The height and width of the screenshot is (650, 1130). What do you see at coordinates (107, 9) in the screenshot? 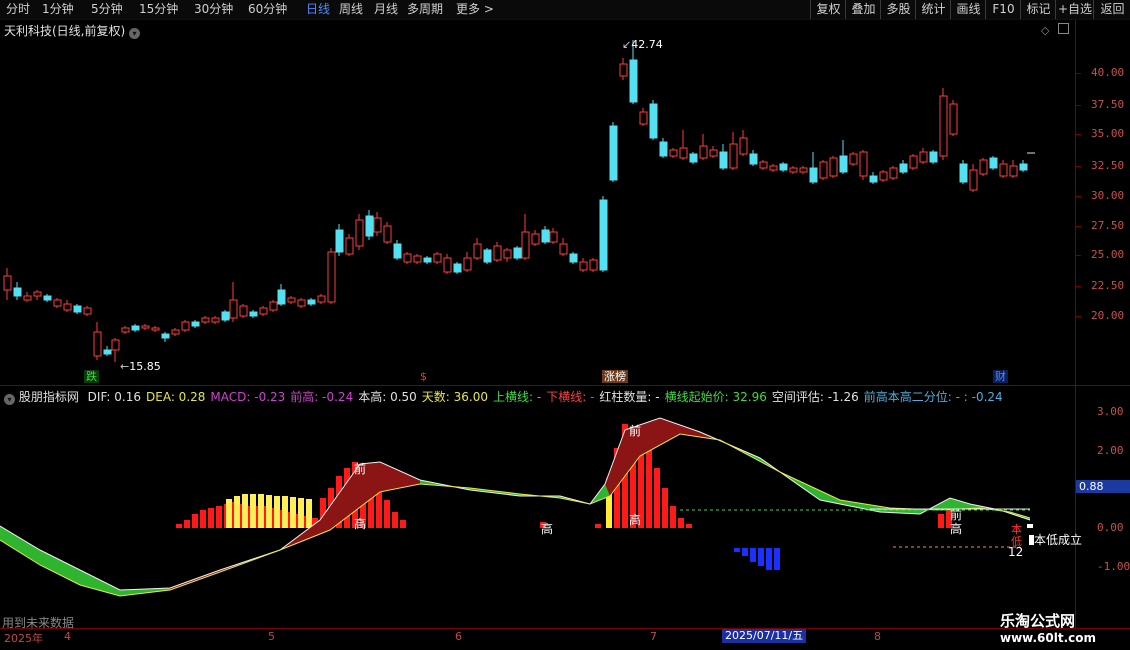
I see `period-tab-5min: 5分钟` at bounding box center [107, 9].